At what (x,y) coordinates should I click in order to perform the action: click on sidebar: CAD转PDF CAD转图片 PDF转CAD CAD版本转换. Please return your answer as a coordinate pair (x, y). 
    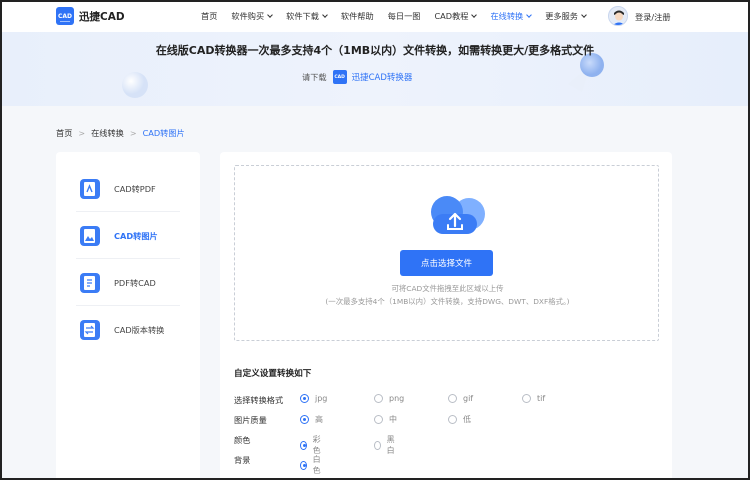
    Looking at the image, I should click on (128, 316).